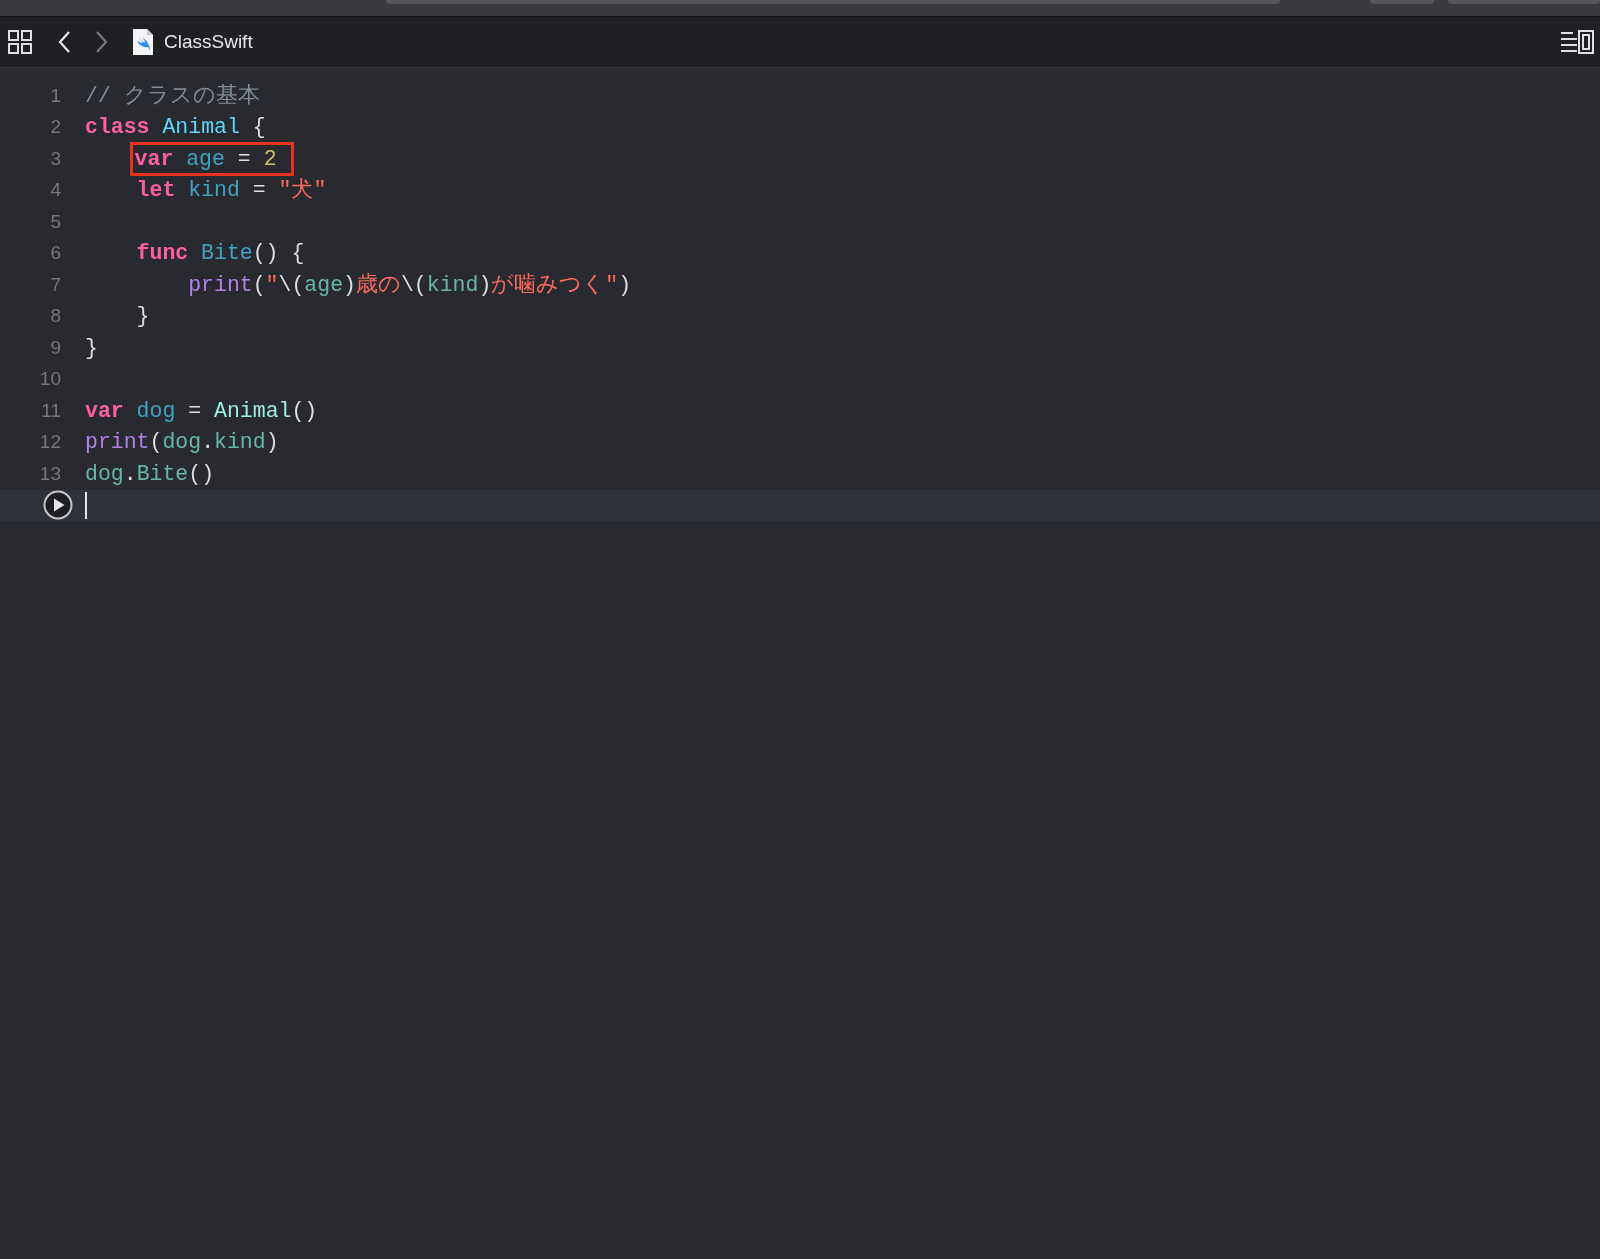  I want to click on run-icon, so click(58, 505).